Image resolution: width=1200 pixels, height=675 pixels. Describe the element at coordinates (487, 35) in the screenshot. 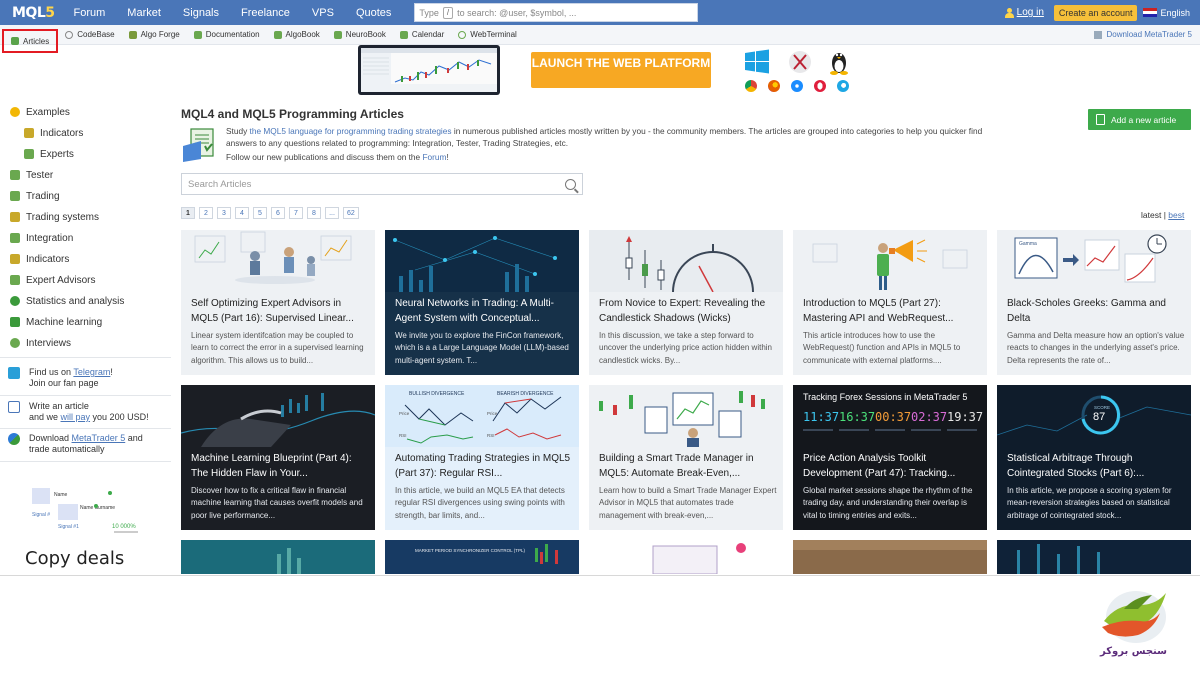

I see `subnav-webterminal: WebTerminal` at that location.